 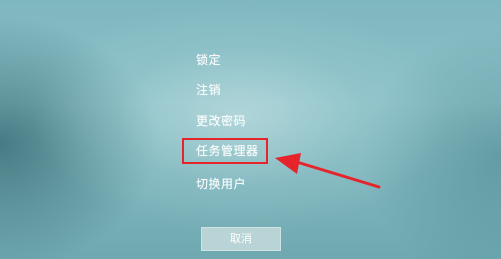 I want to click on red-arrow-icon, so click(x=328, y=171).